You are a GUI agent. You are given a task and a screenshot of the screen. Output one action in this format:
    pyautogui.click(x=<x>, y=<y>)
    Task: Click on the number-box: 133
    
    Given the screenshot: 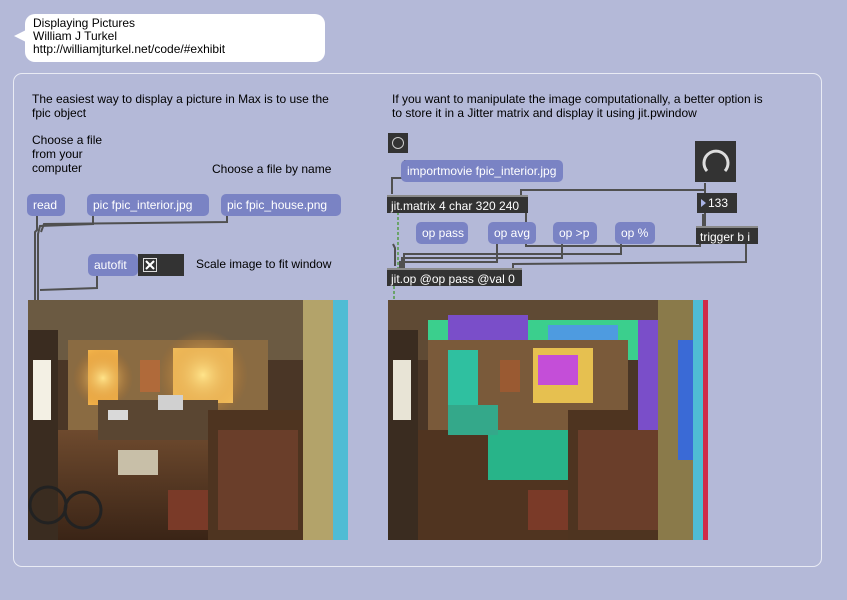 What is the action you would take?
    pyautogui.click(x=717, y=203)
    